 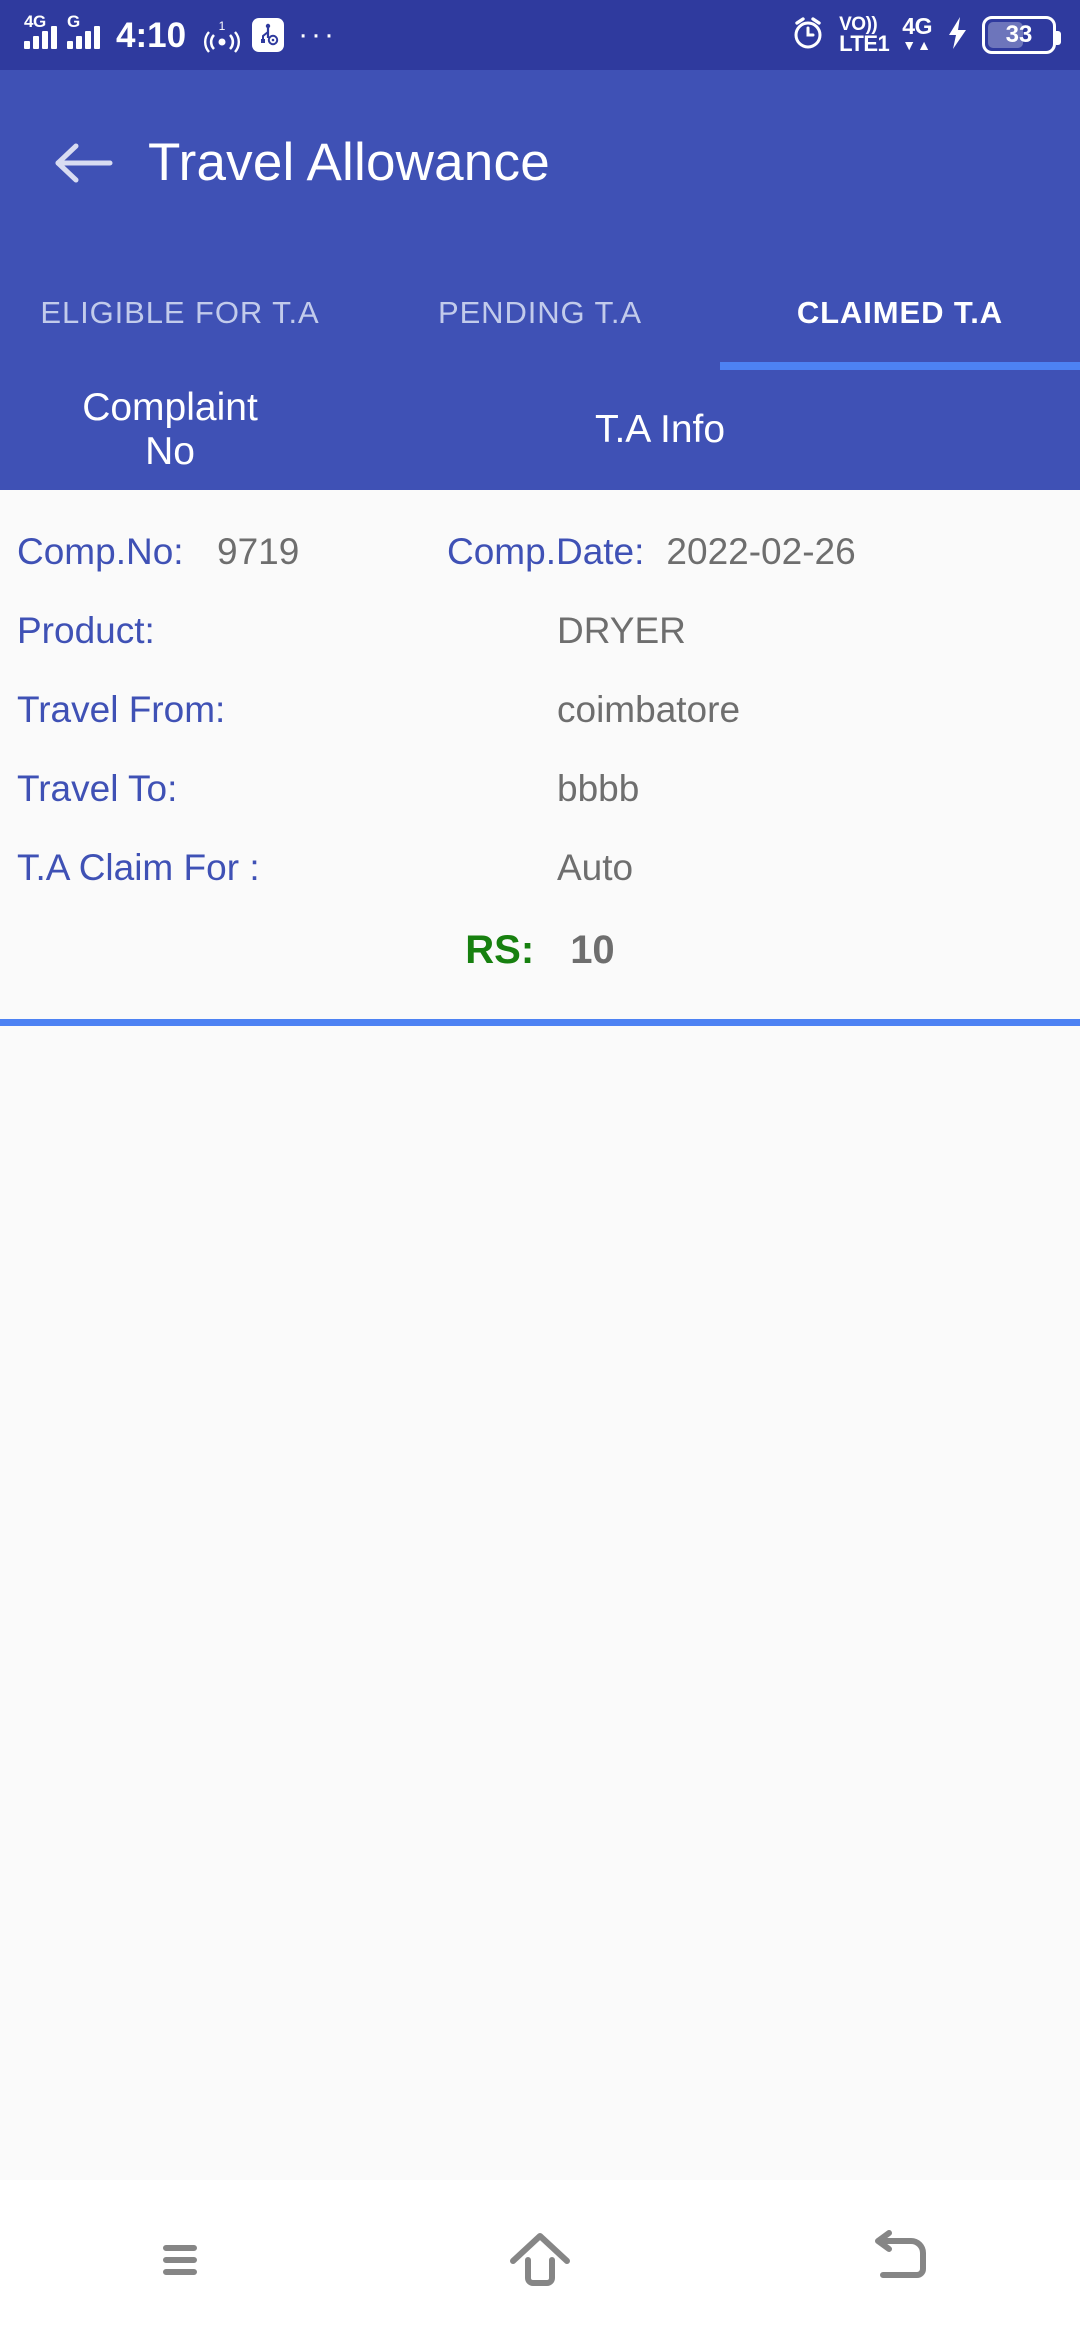 What do you see at coordinates (540, 630) in the screenshot?
I see `row-product: Product: DRYER` at bounding box center [540, 630].